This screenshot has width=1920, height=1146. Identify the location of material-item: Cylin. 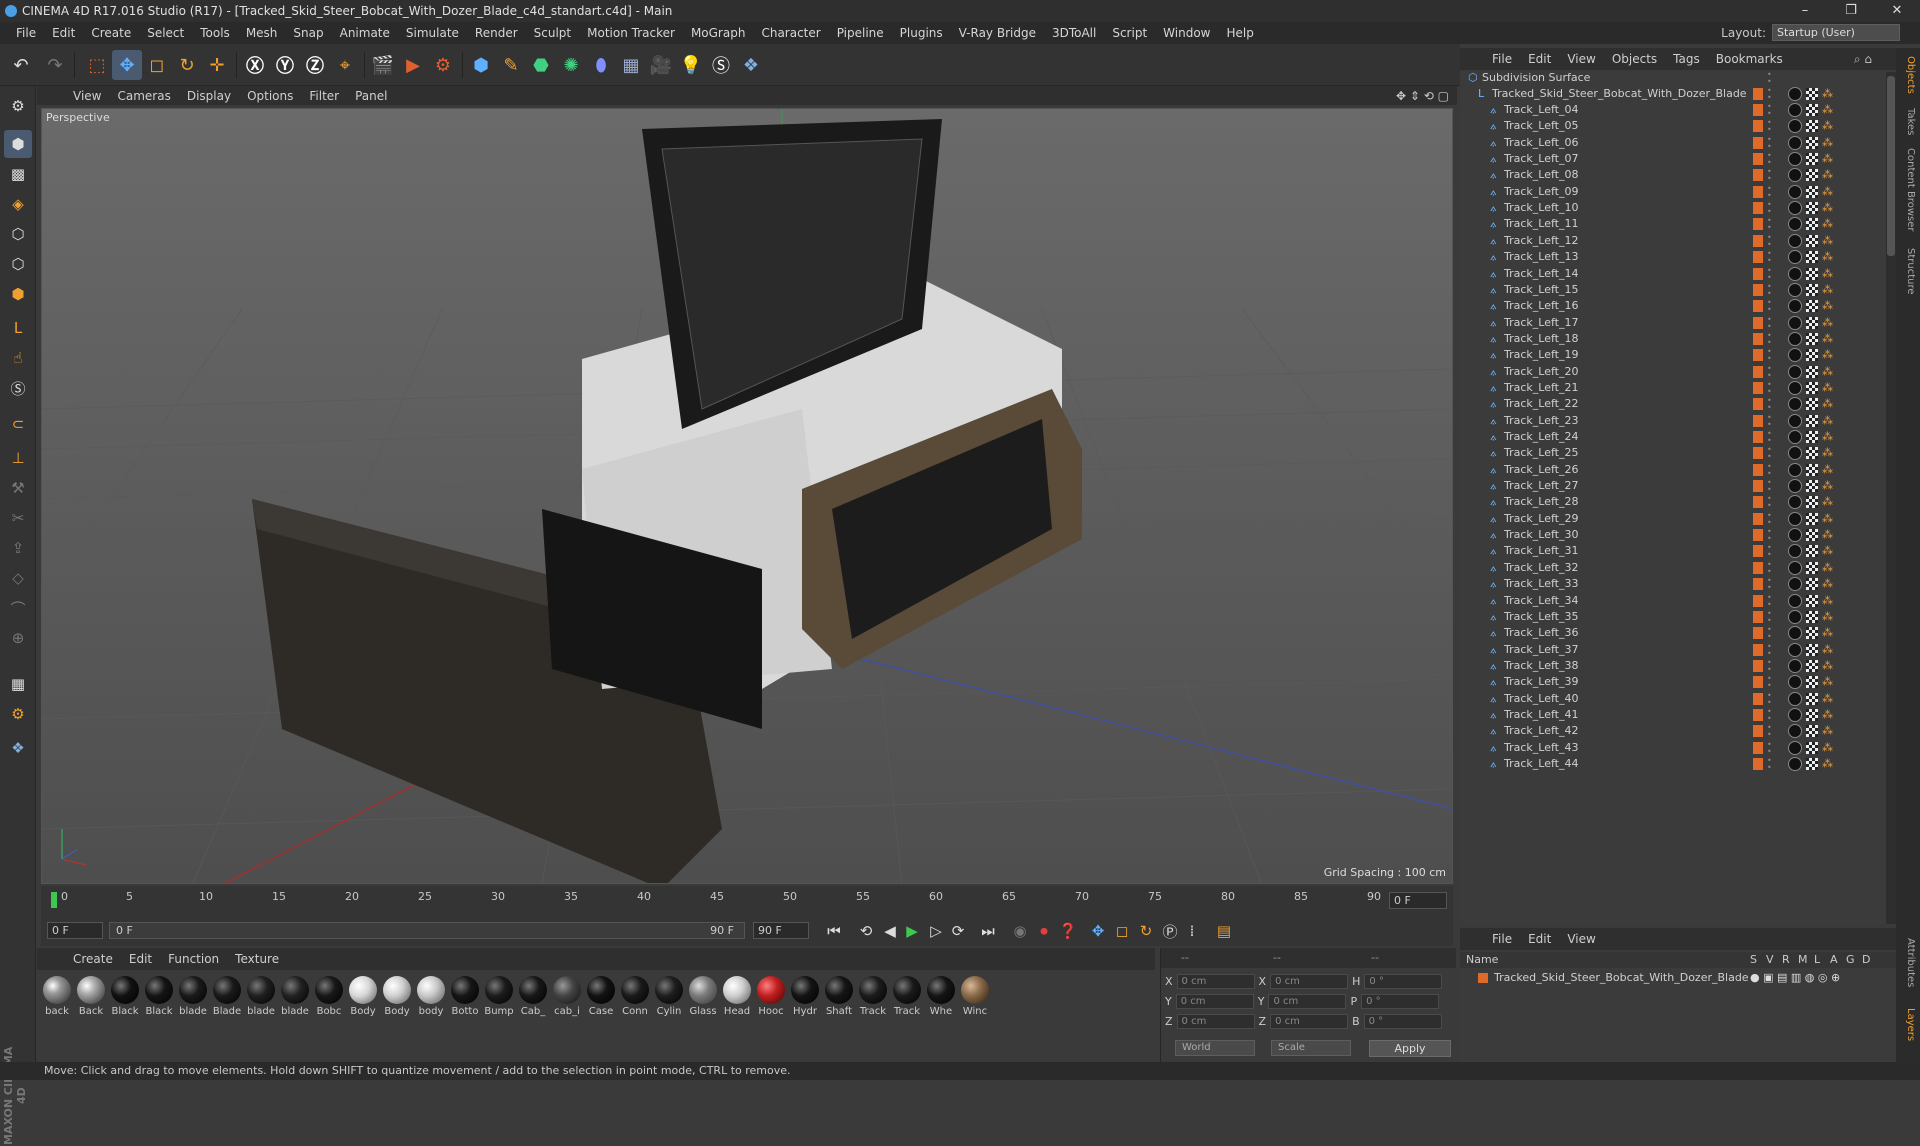
(669, 996).